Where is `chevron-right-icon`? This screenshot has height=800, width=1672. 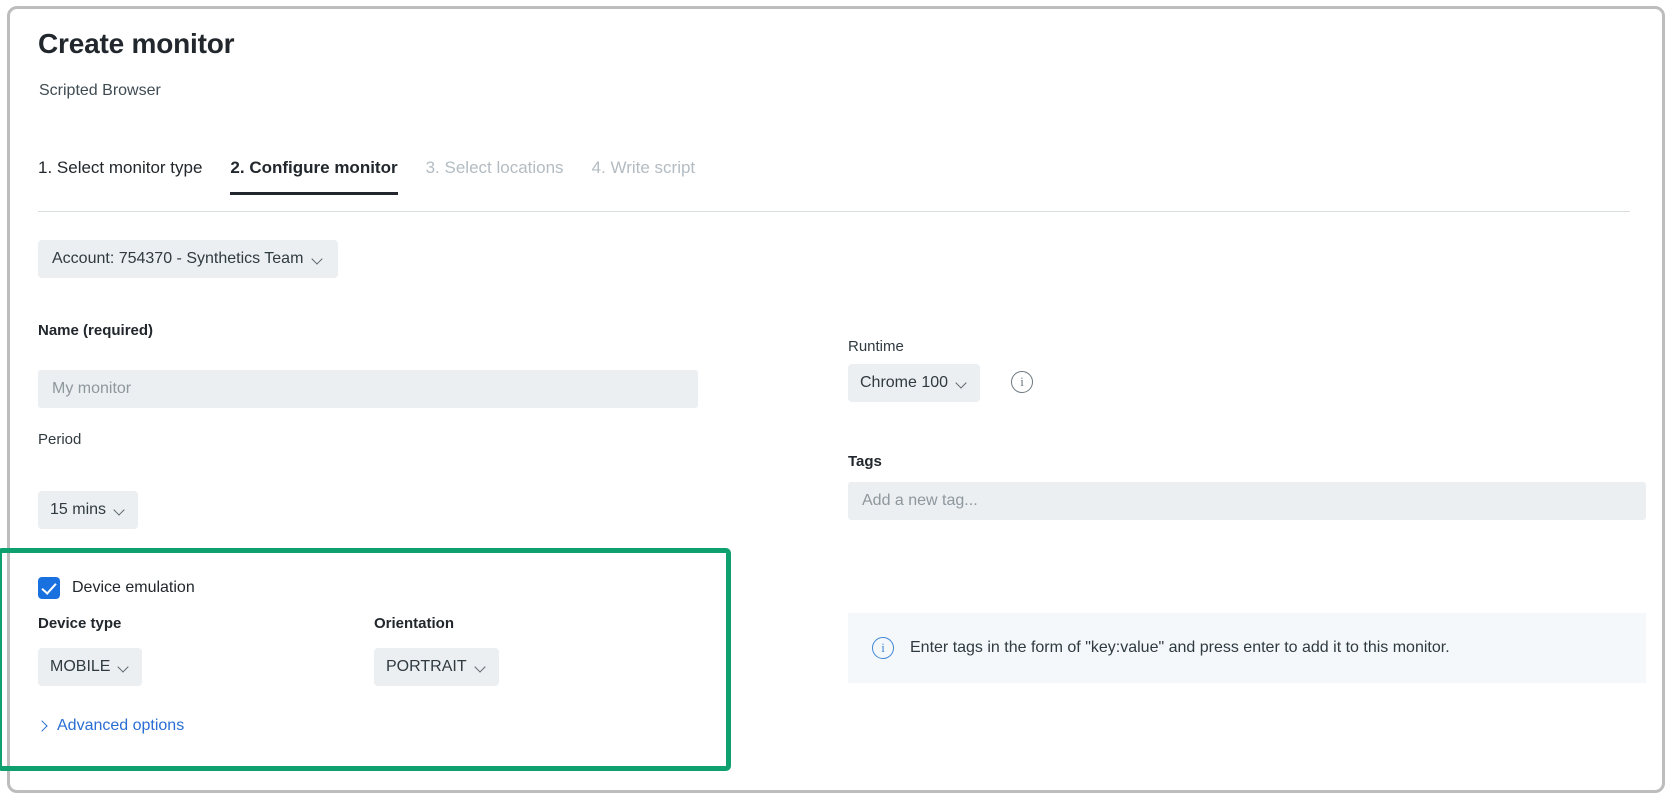 chevron-right-icon is located at coordinates (42, 726).